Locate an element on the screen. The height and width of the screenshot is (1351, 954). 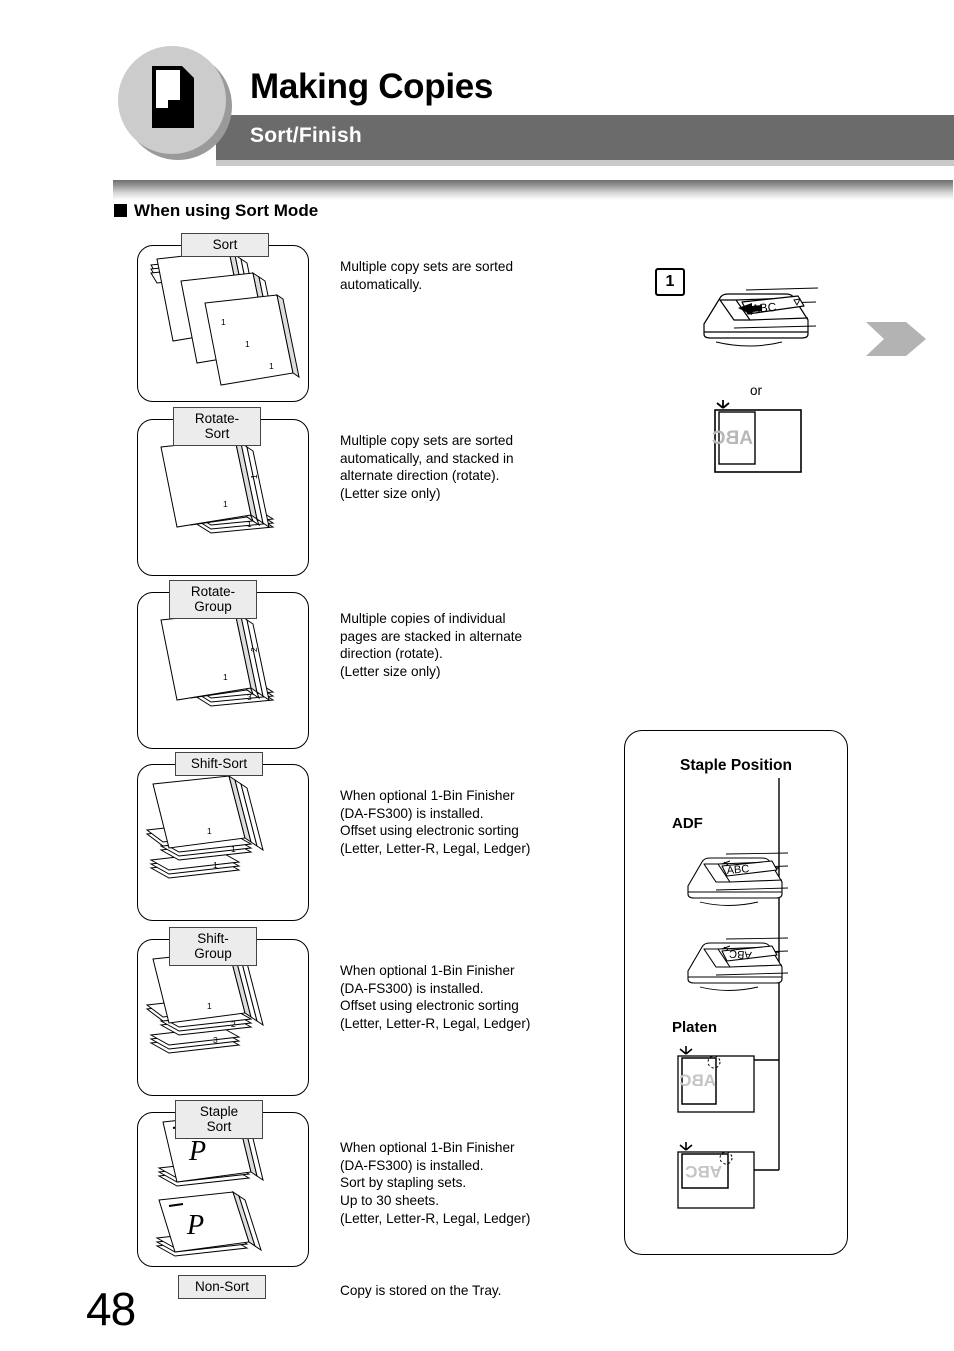
section-title: Sort/Finish is located at coordinates (306, 135).